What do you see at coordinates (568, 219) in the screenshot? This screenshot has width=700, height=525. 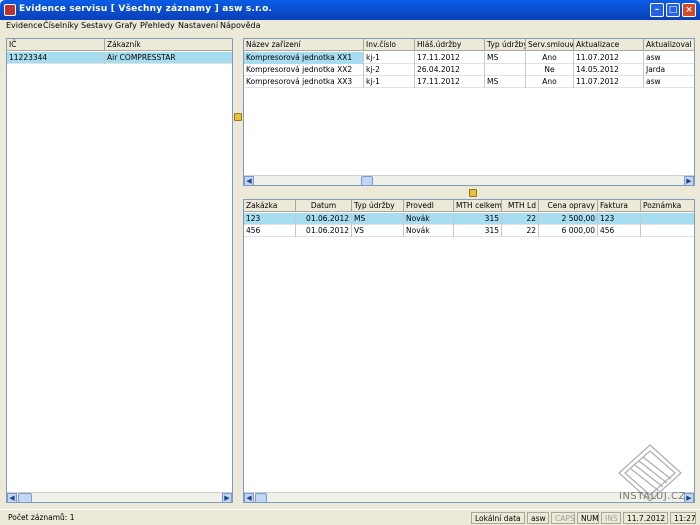 I see `cell-cena: 2 500,00` at bounding box center [568, 219].